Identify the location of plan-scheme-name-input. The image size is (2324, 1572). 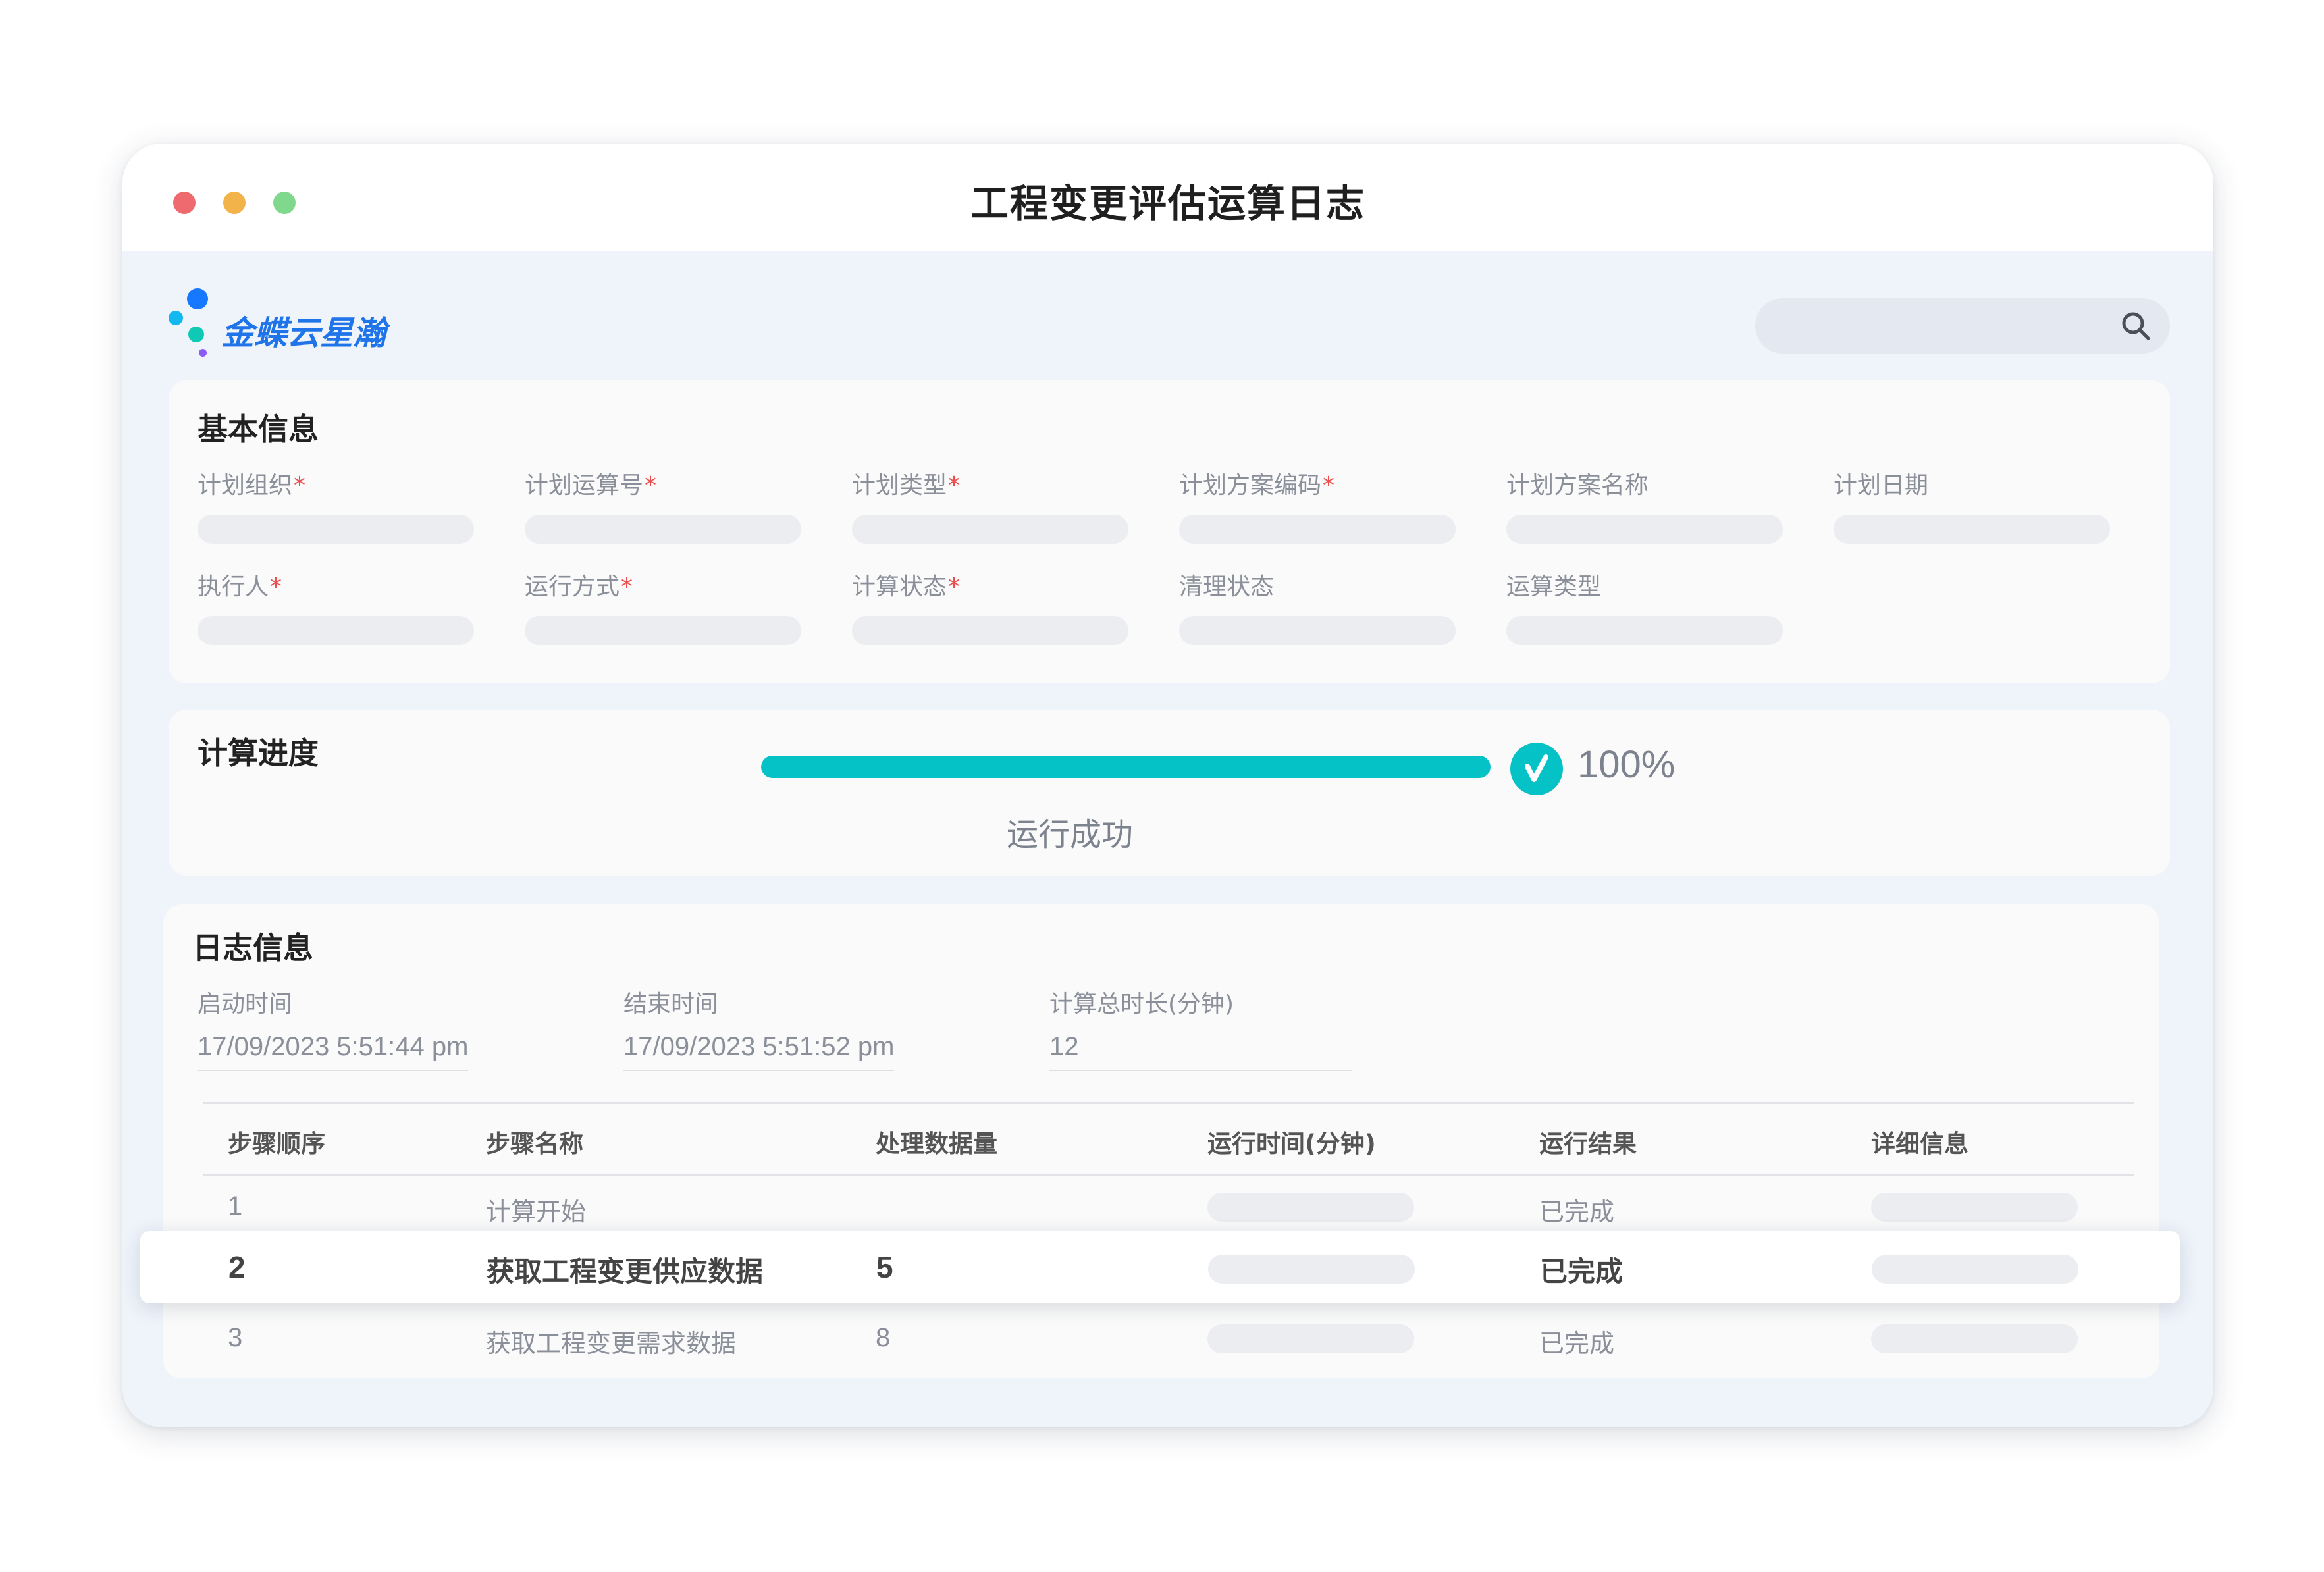
(1644, 529).